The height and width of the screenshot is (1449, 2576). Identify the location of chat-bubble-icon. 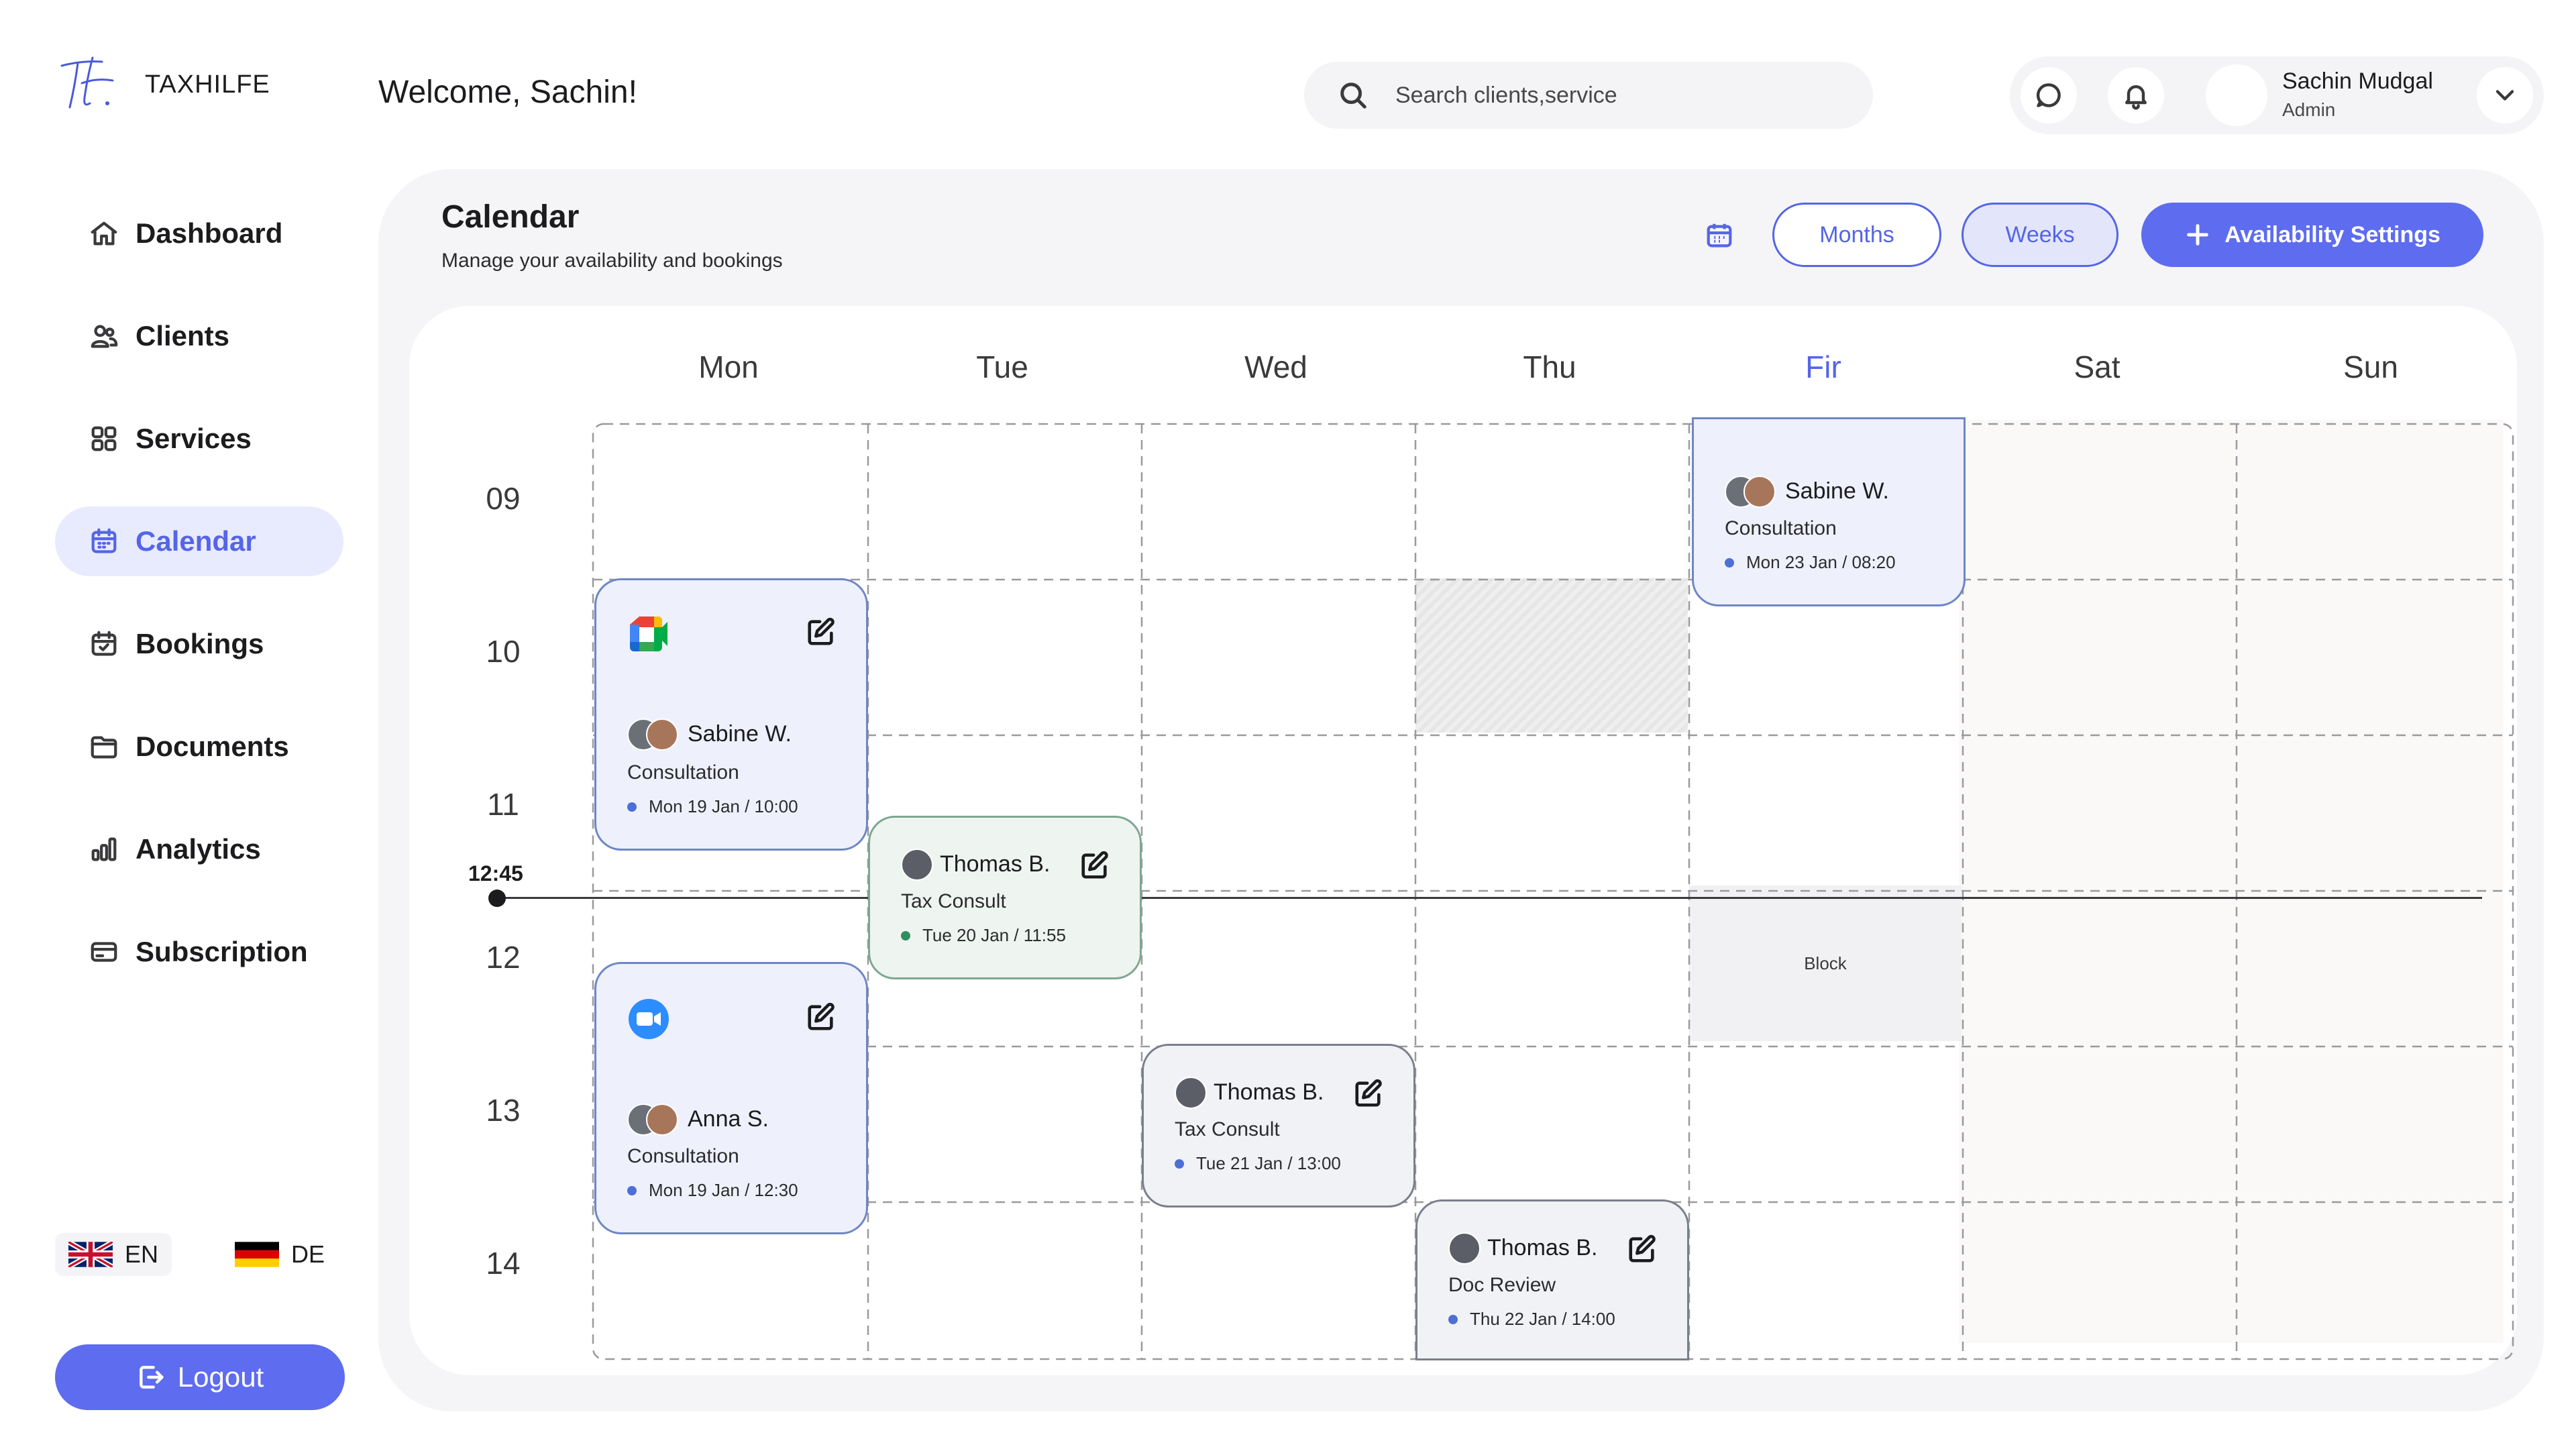
(2048, 95).